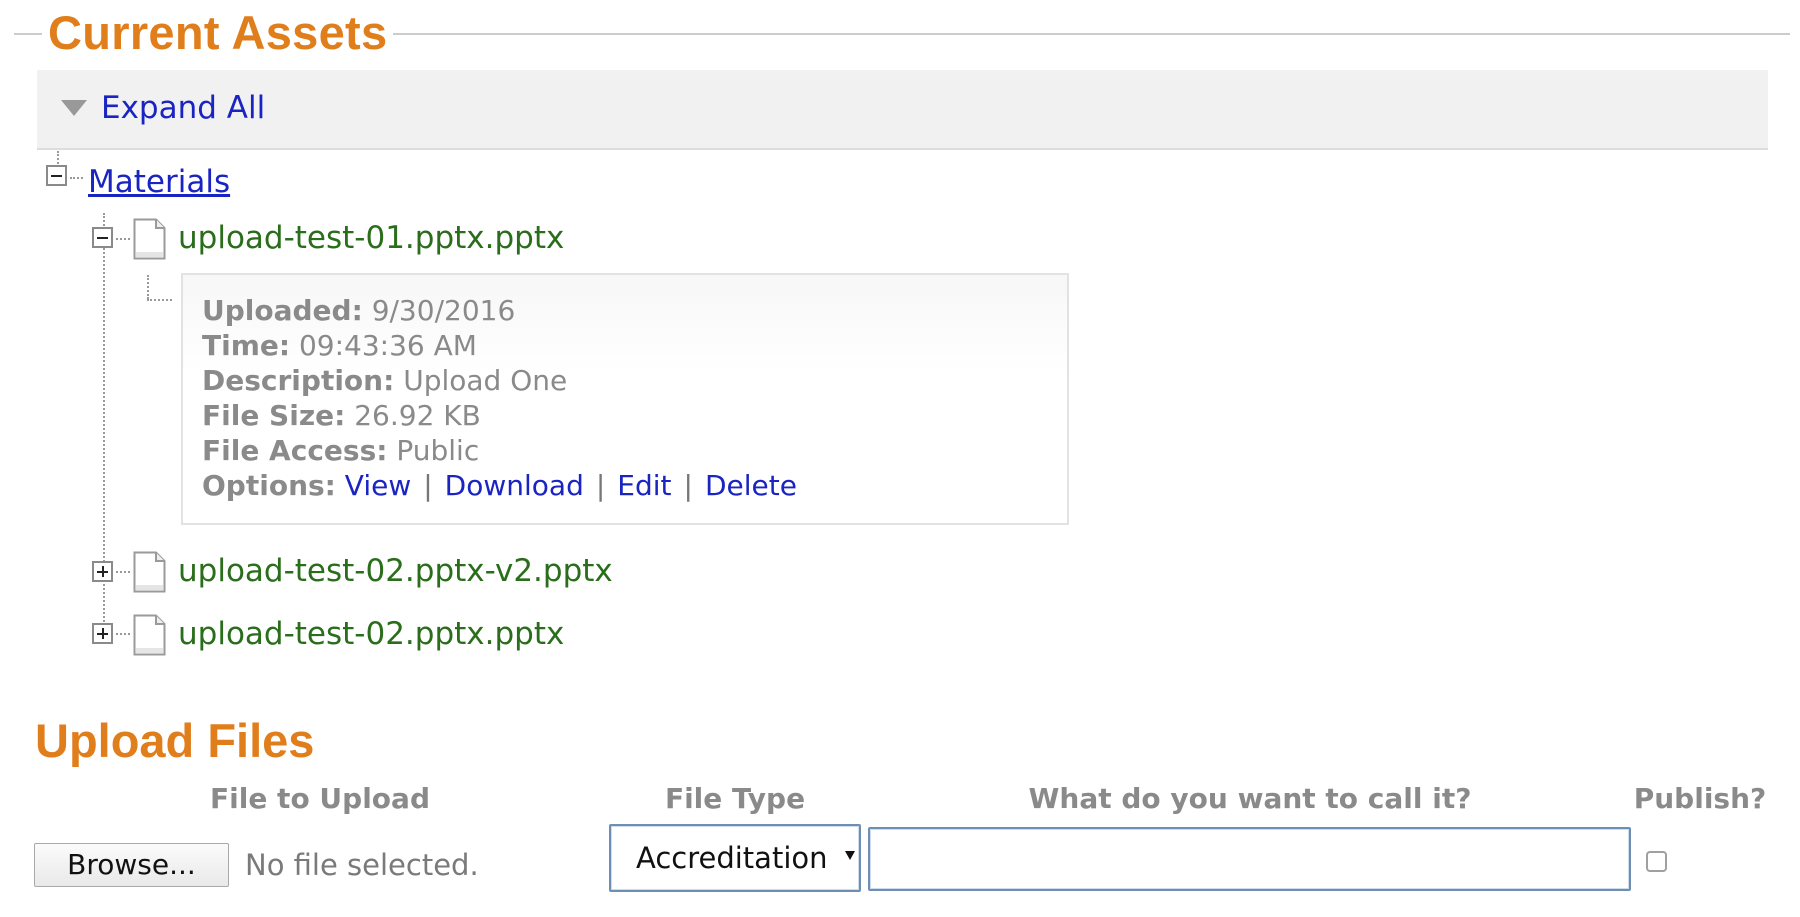 The height and width of the screenshot is (917, 1800). Describe the element at coordinates (735, 798) in the screenshot. I see `file-type-header: File Type` at that location.